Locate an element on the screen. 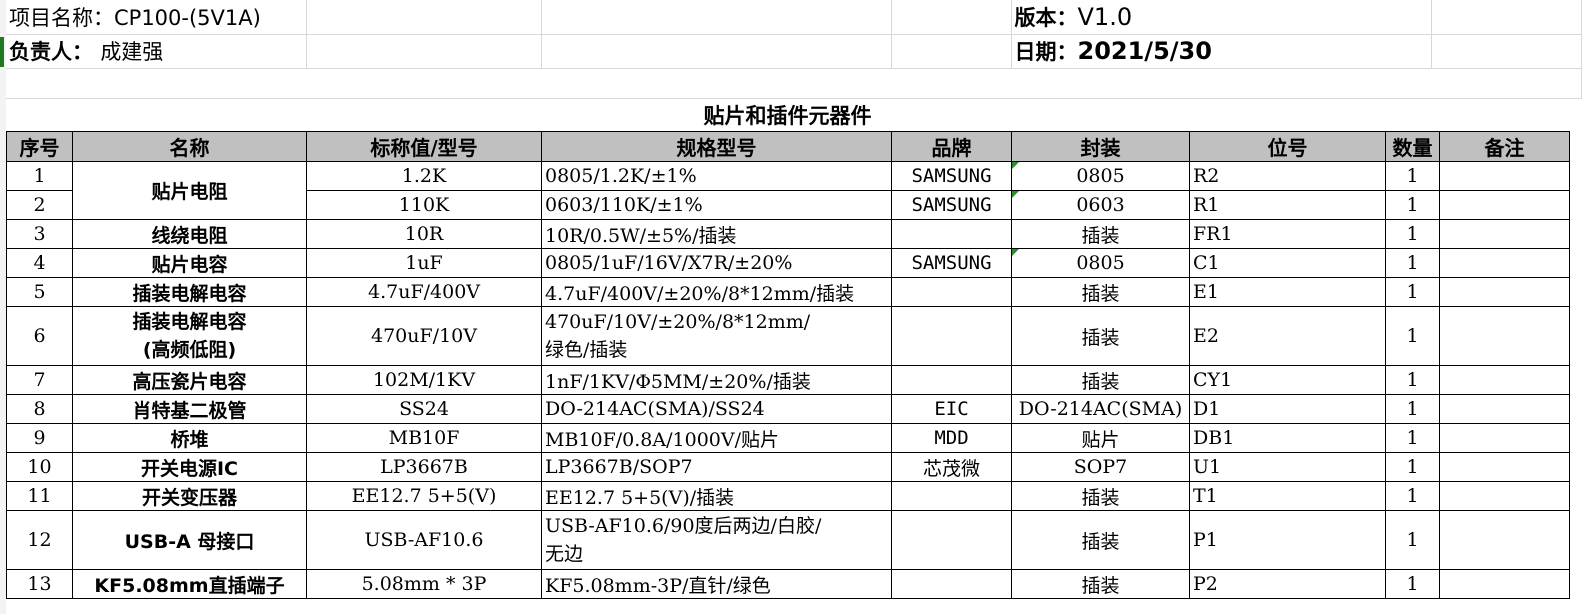 Image resolution: width=1587 pixels, height=614 pixels. cell-spec: KF5.08mm-3P/直针/绿色 is located at coordinates (716, 584).